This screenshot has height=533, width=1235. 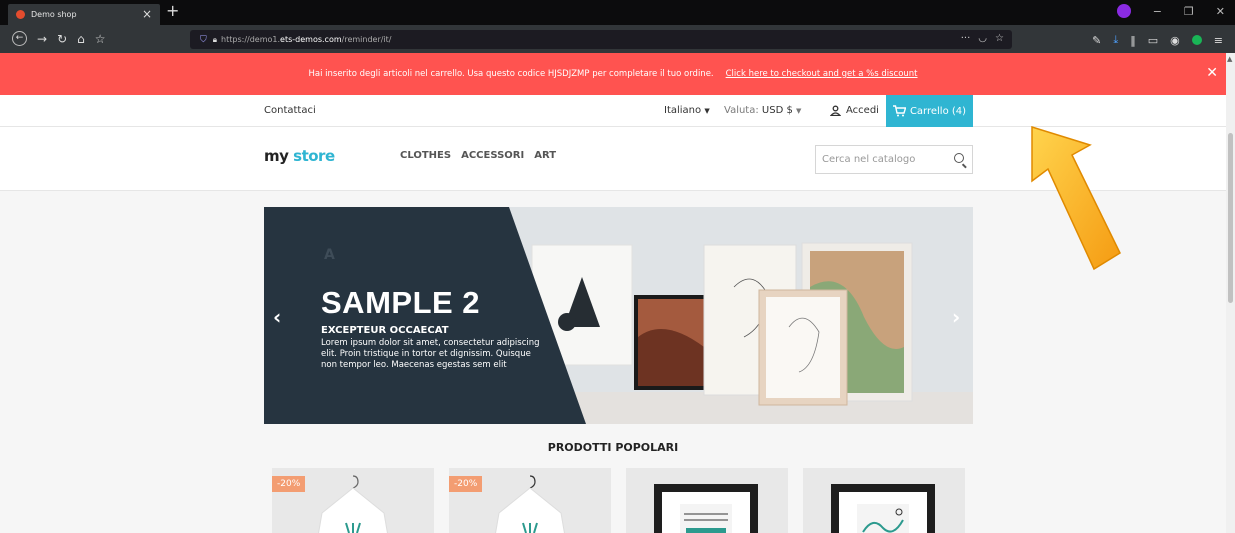 I want to click on logo-my: my, so click(x=276, y=156).